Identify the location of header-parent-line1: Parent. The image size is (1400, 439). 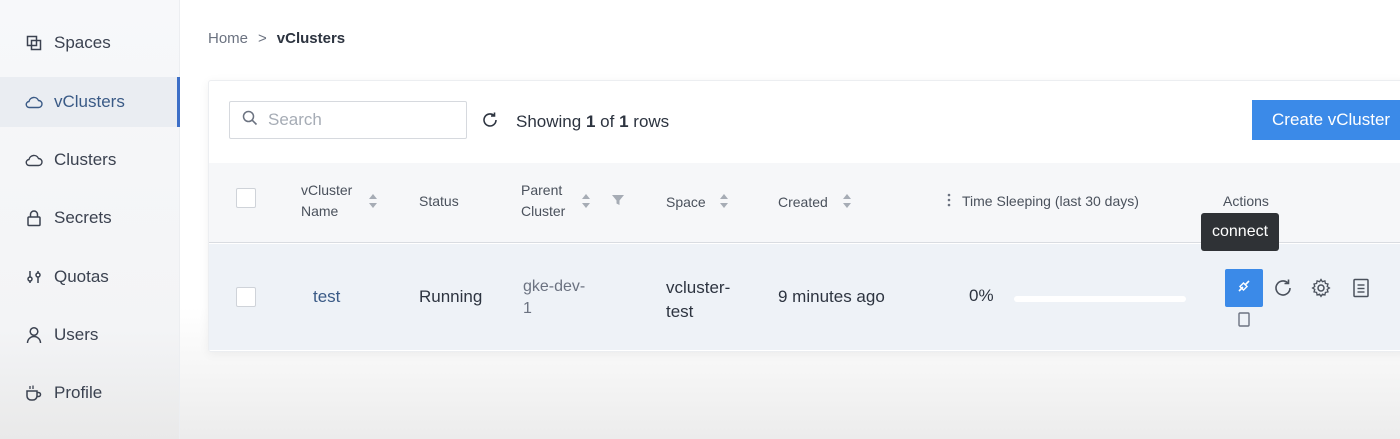
(542, 190).